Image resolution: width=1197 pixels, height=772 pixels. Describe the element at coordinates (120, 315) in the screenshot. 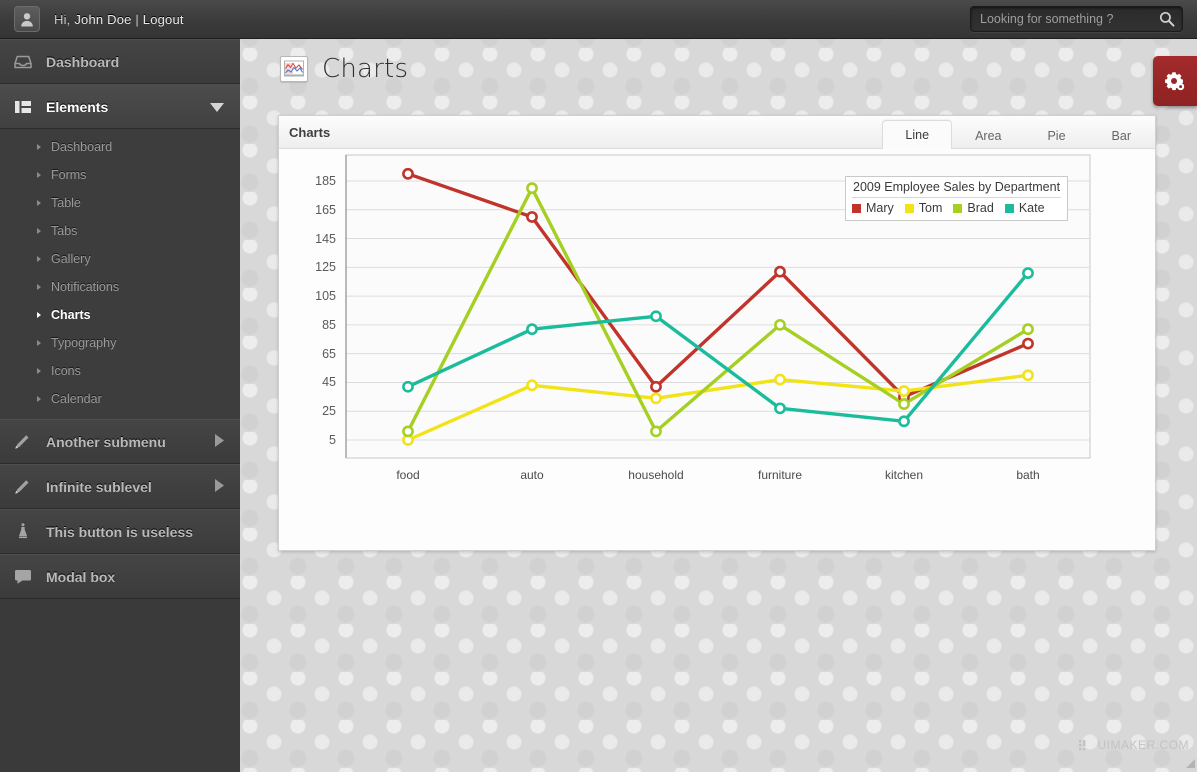

I see `sidebar-subitem-charts: Charts` at that location.